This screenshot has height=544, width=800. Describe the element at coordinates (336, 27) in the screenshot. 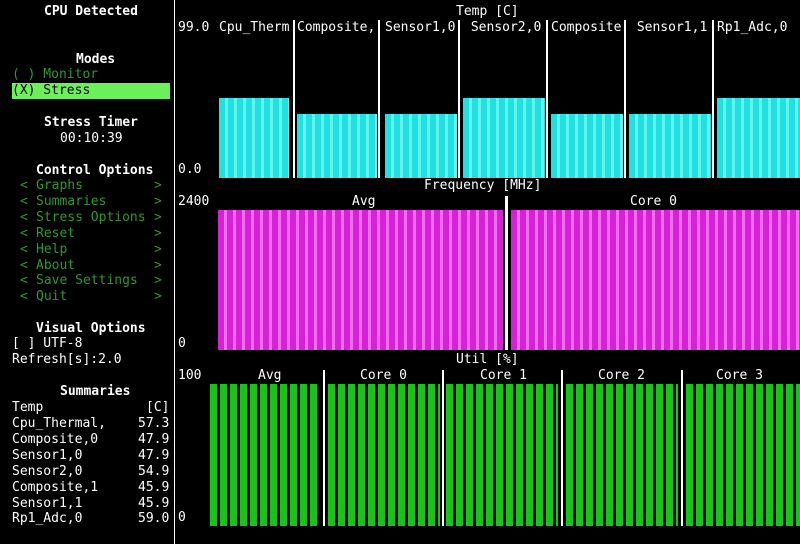

I see `temp-label: Composite,` at that location.